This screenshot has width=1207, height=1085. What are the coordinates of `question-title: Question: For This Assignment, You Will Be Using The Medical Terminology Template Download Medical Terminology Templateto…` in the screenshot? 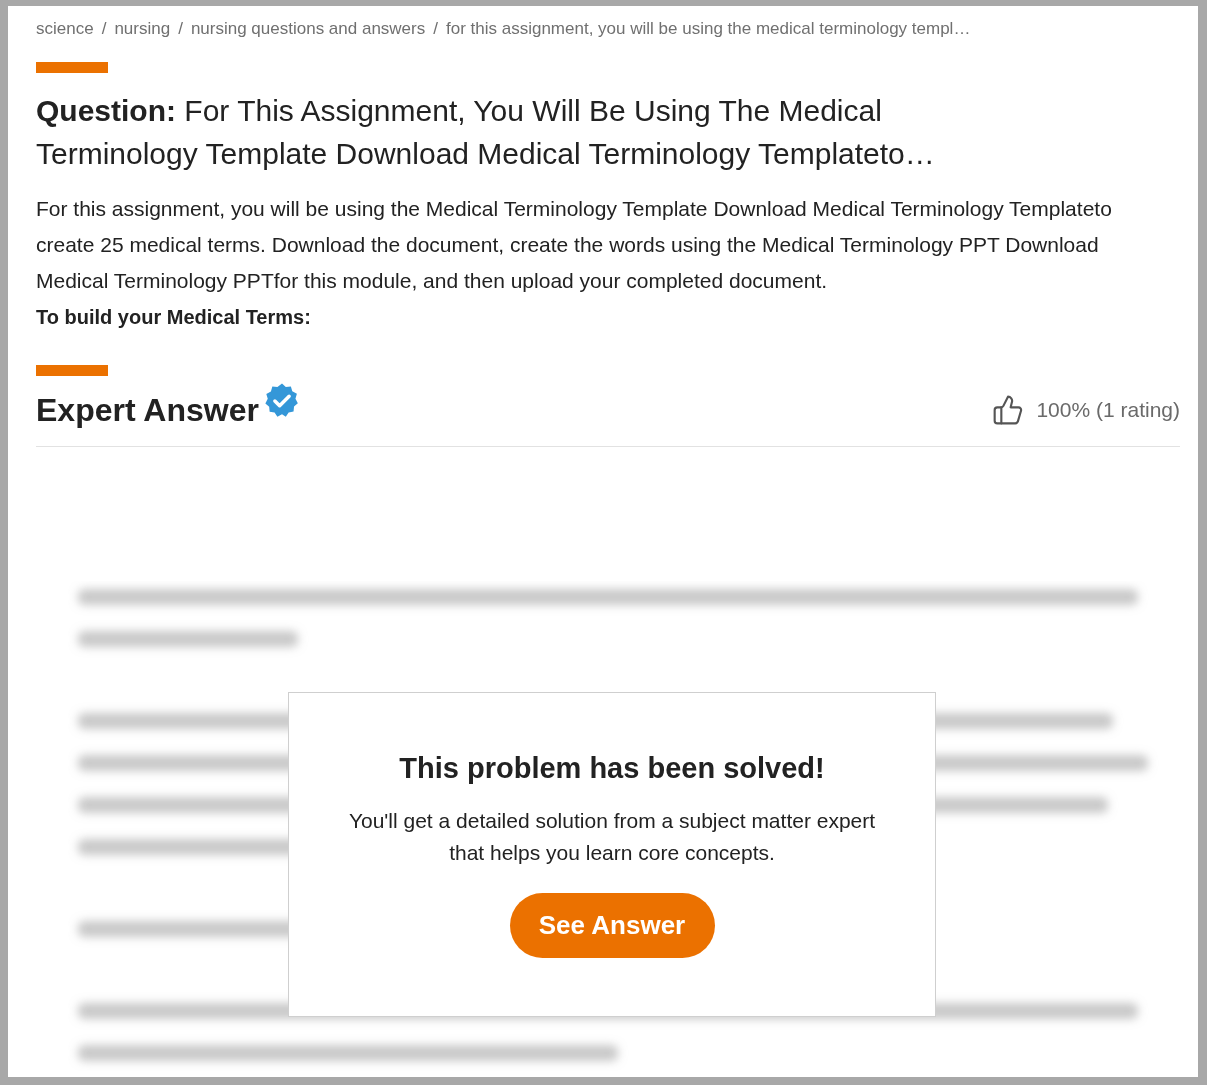 It's located at (486, 132).